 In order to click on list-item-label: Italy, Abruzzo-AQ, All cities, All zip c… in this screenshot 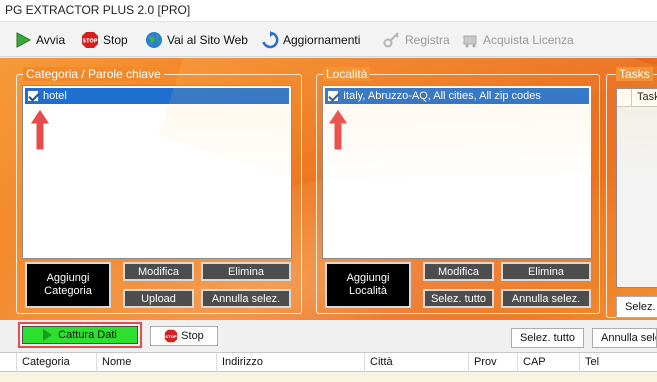, I will do `click(442, 96)`.